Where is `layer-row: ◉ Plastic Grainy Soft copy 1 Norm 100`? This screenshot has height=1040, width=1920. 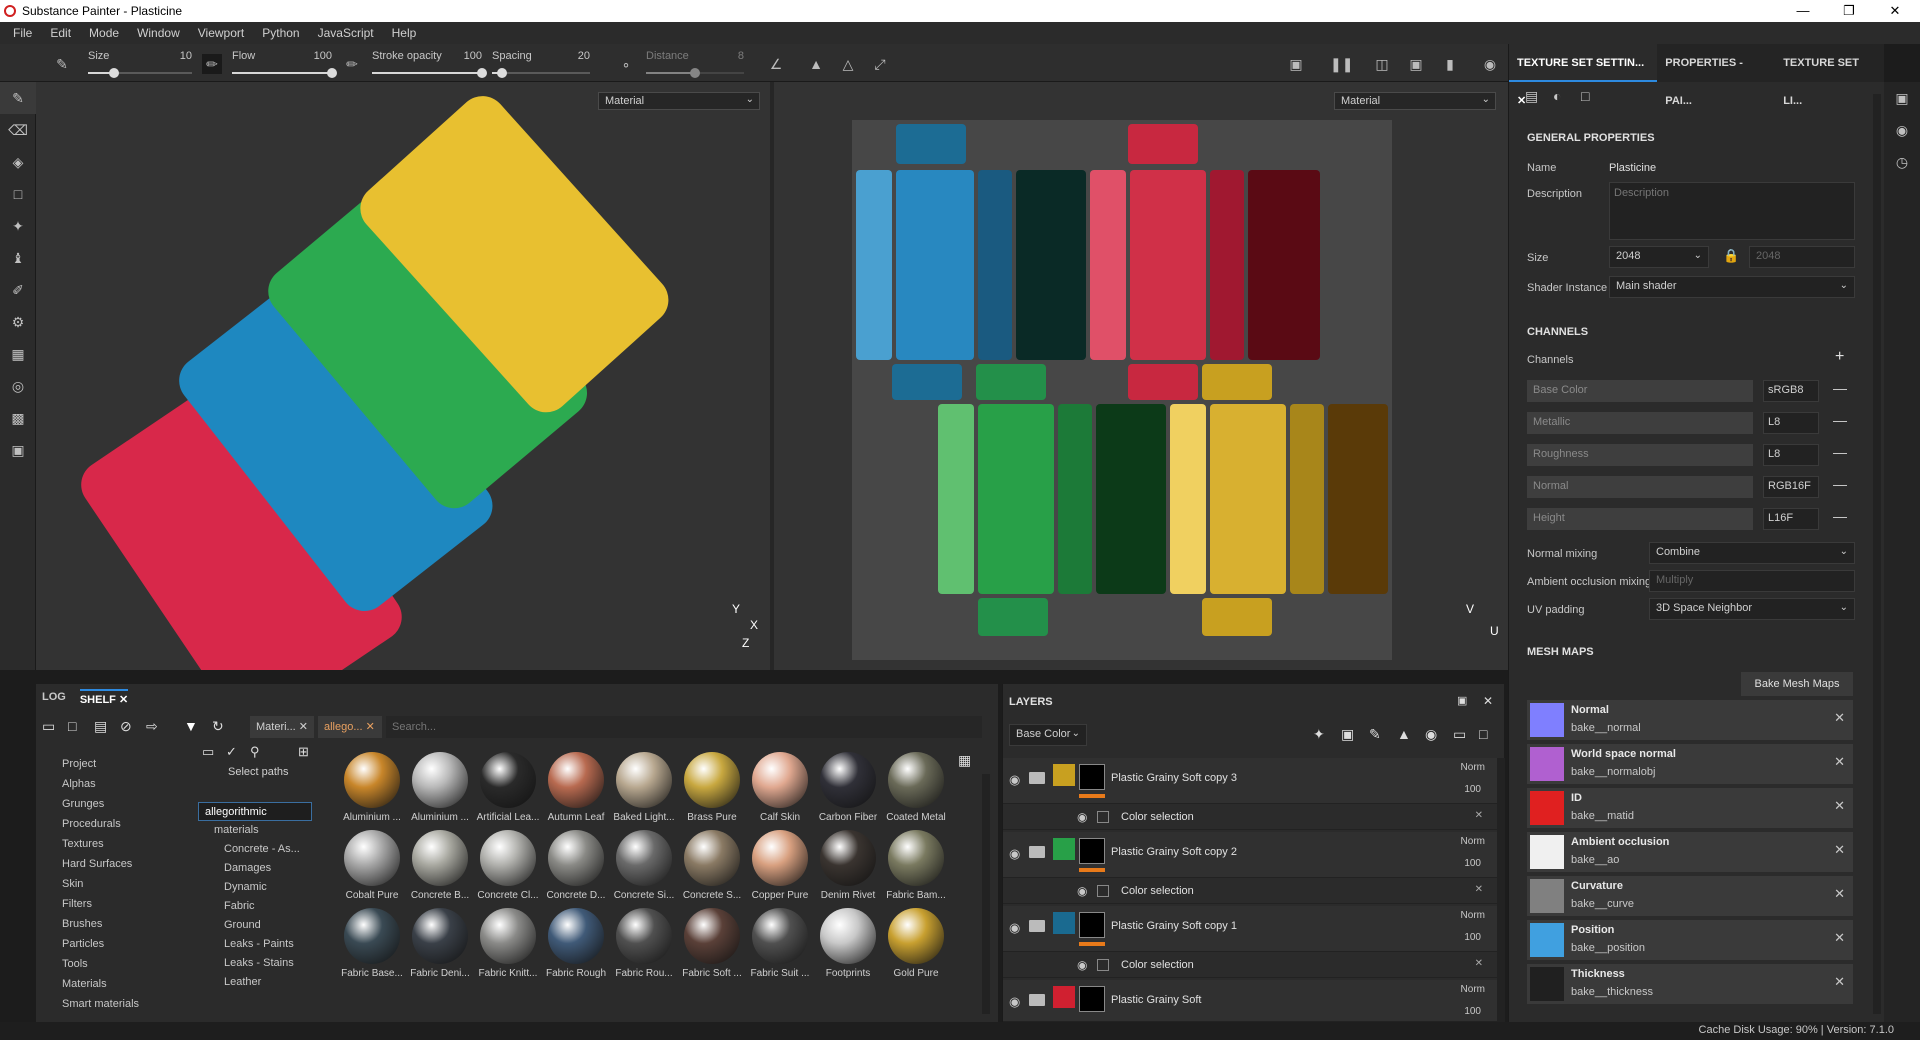 layer-row: ◉ Plastic Grainy Soft copy 1 Norm 100 is located at coordinates (1250, 929).